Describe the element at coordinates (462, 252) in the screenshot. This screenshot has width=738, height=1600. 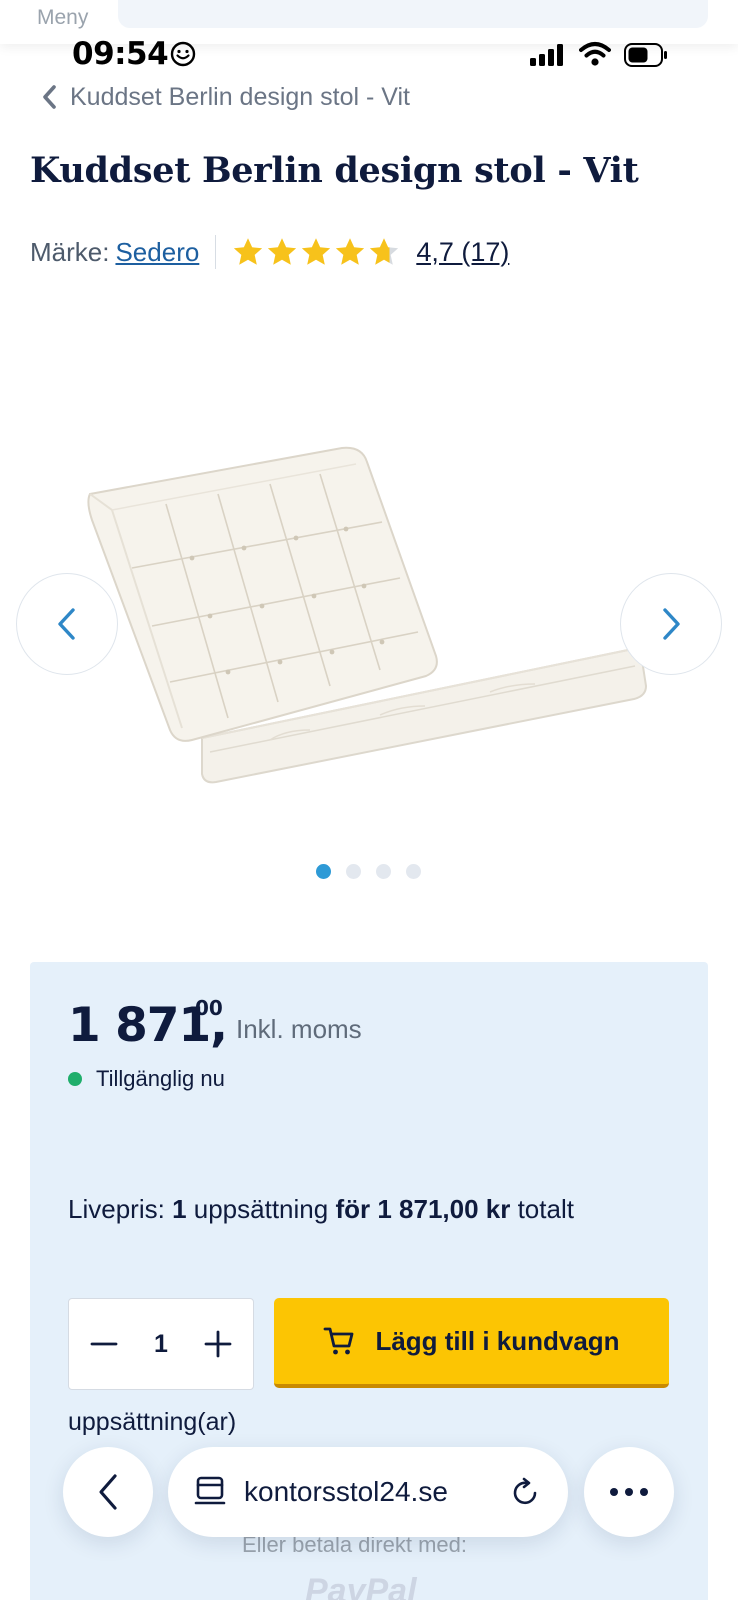
I see `rating-count-link: 4,7 (17)` at that location.